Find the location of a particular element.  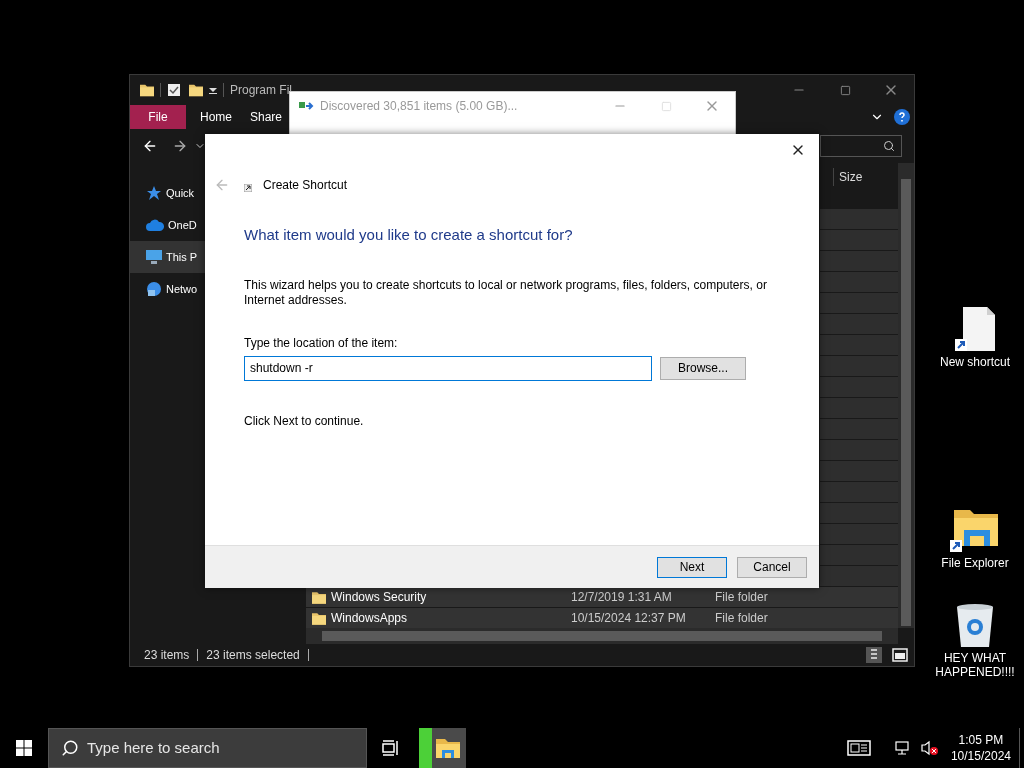

file-name: WindowsApps is located at coordinates (370, 618).